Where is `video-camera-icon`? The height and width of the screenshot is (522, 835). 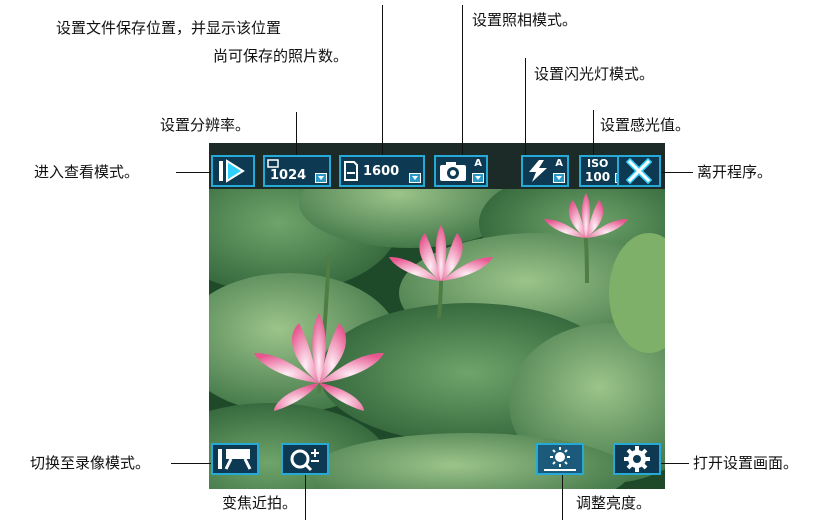 video-camera-icon is located at coordinates (235, 459).